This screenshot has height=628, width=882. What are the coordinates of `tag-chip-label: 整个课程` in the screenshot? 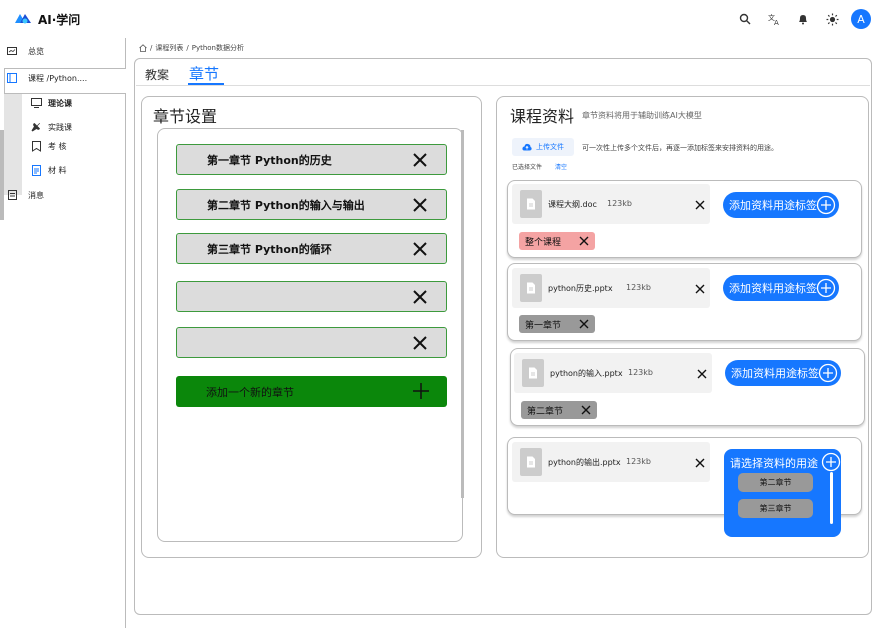 It's located at (543, 242).